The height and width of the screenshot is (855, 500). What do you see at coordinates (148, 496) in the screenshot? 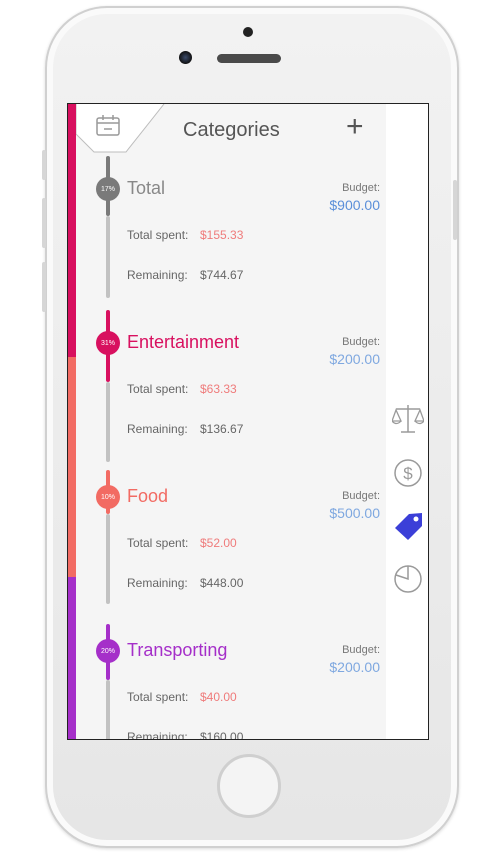
I see `category-name: Food` at bounding box center [148, 496].